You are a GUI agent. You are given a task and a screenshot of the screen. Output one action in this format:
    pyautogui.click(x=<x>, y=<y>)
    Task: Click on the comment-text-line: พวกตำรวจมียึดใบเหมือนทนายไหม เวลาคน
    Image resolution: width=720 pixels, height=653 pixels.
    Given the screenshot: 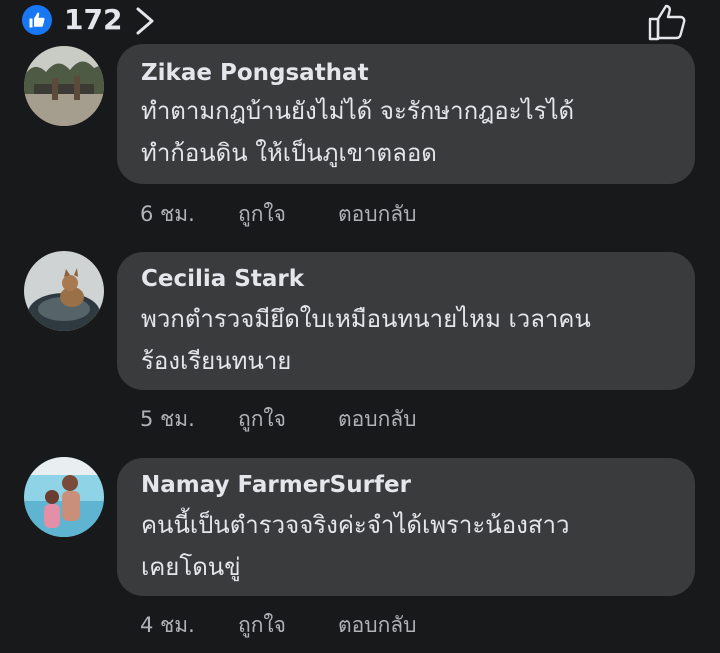 What is the action you would take?
    pyautogui.click(x=366, y=319)
    